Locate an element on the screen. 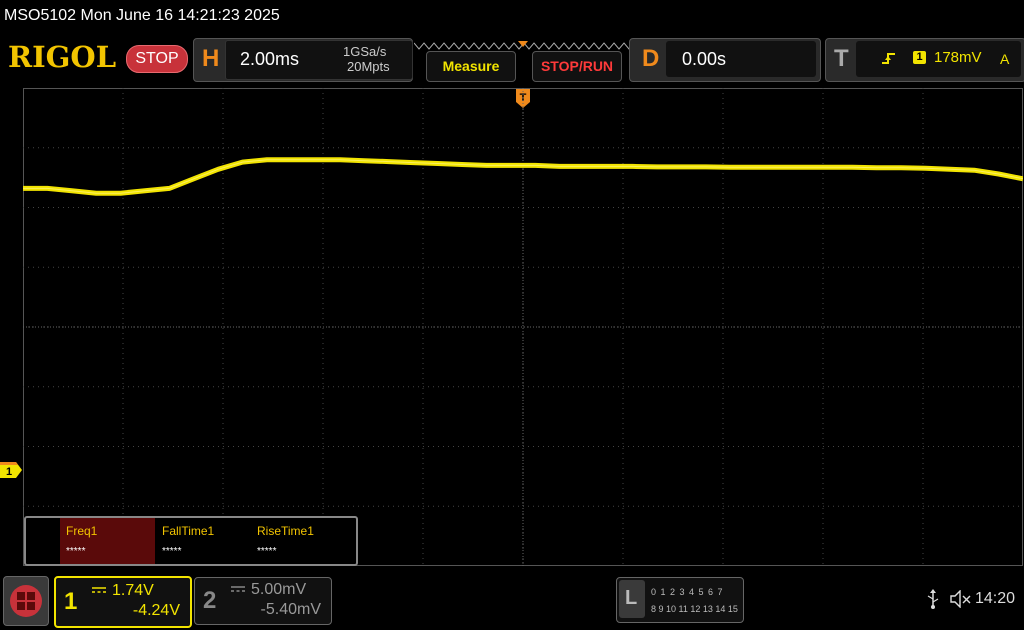 The image size is (1024, 630). usb-icon is located at coordinates (933, 599).